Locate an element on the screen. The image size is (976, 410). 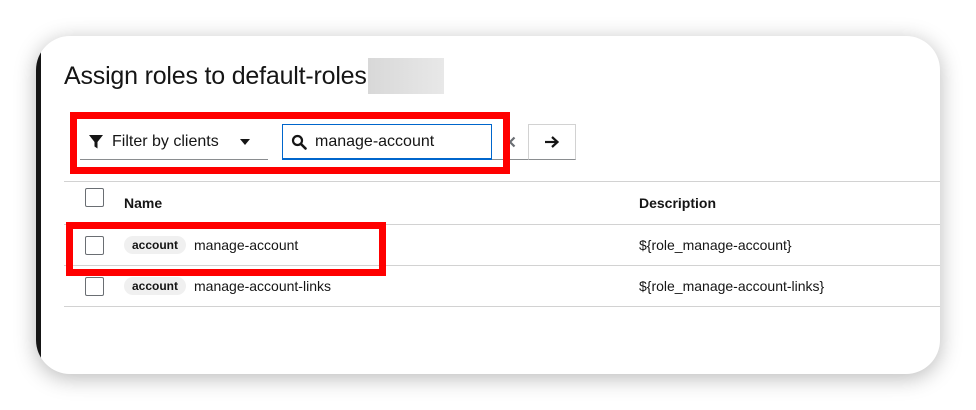
search-icon is located at coordinates (299, 142).